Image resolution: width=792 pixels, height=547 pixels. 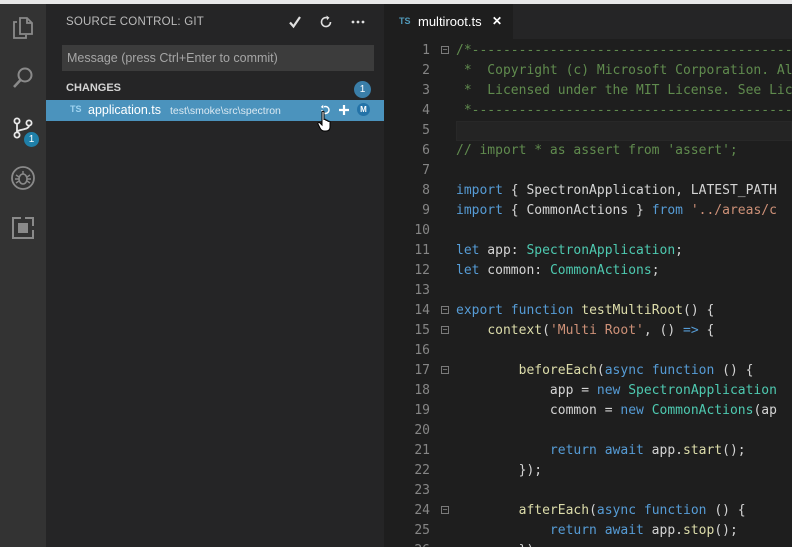 What do you see at coordinates (596, 330) in the screenshot?
I see `code-token: 'Multi Root'` at bounding box center [596, 330].